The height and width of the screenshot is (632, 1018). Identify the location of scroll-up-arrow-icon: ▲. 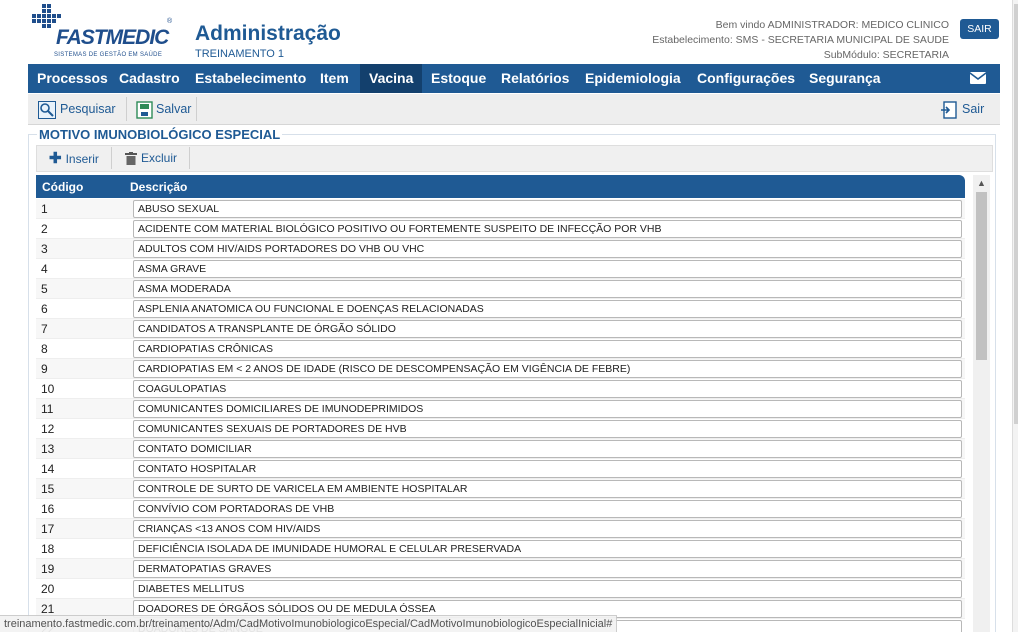
(981, 183).